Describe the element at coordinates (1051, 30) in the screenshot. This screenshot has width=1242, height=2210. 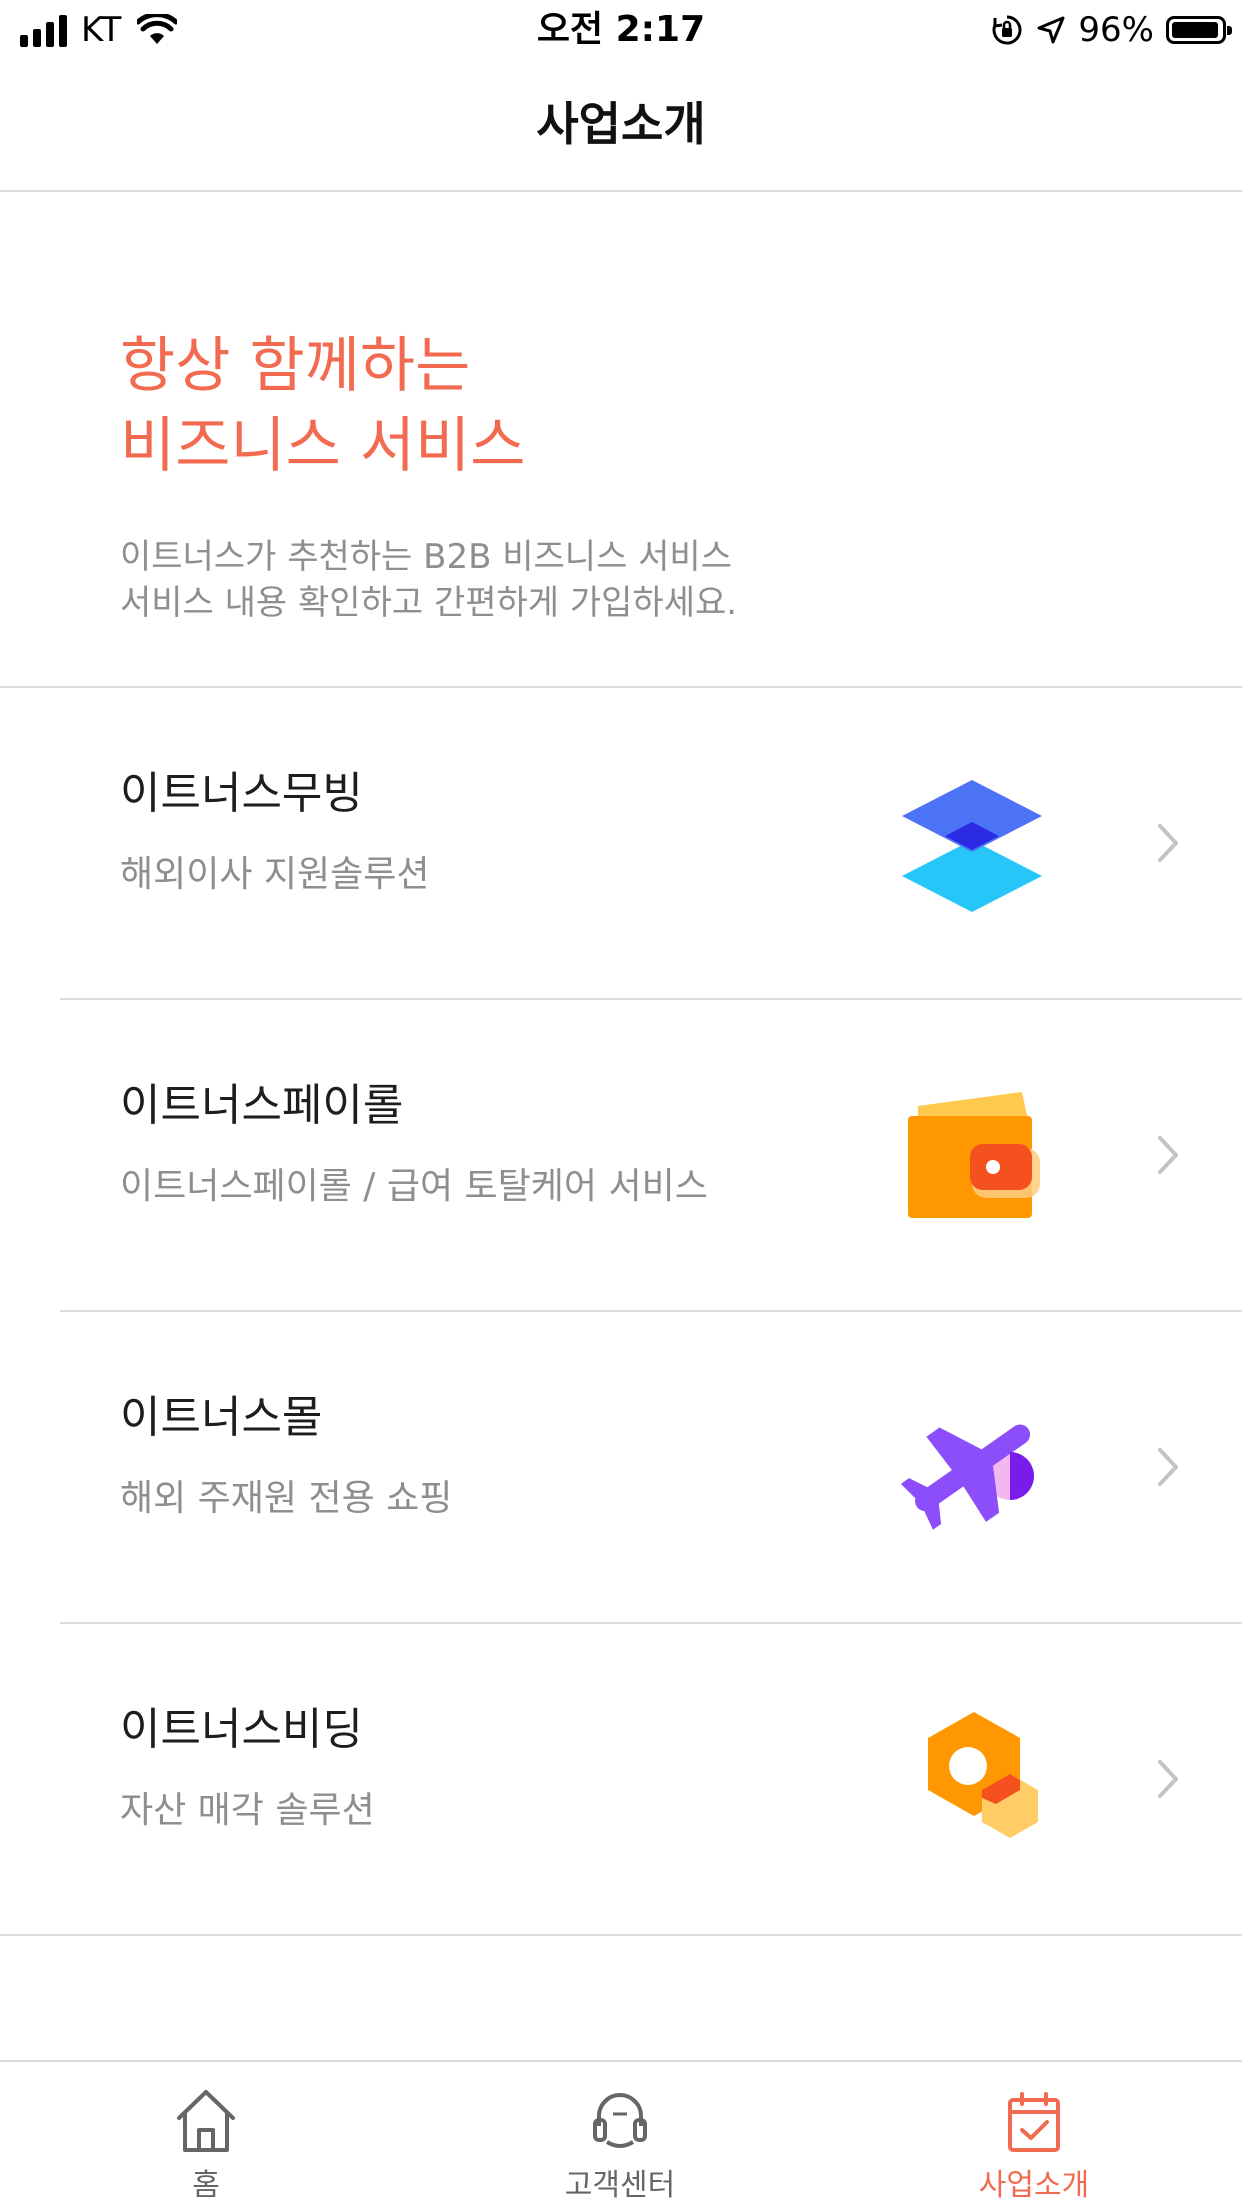
I see `location-arrow-icon` at that location.